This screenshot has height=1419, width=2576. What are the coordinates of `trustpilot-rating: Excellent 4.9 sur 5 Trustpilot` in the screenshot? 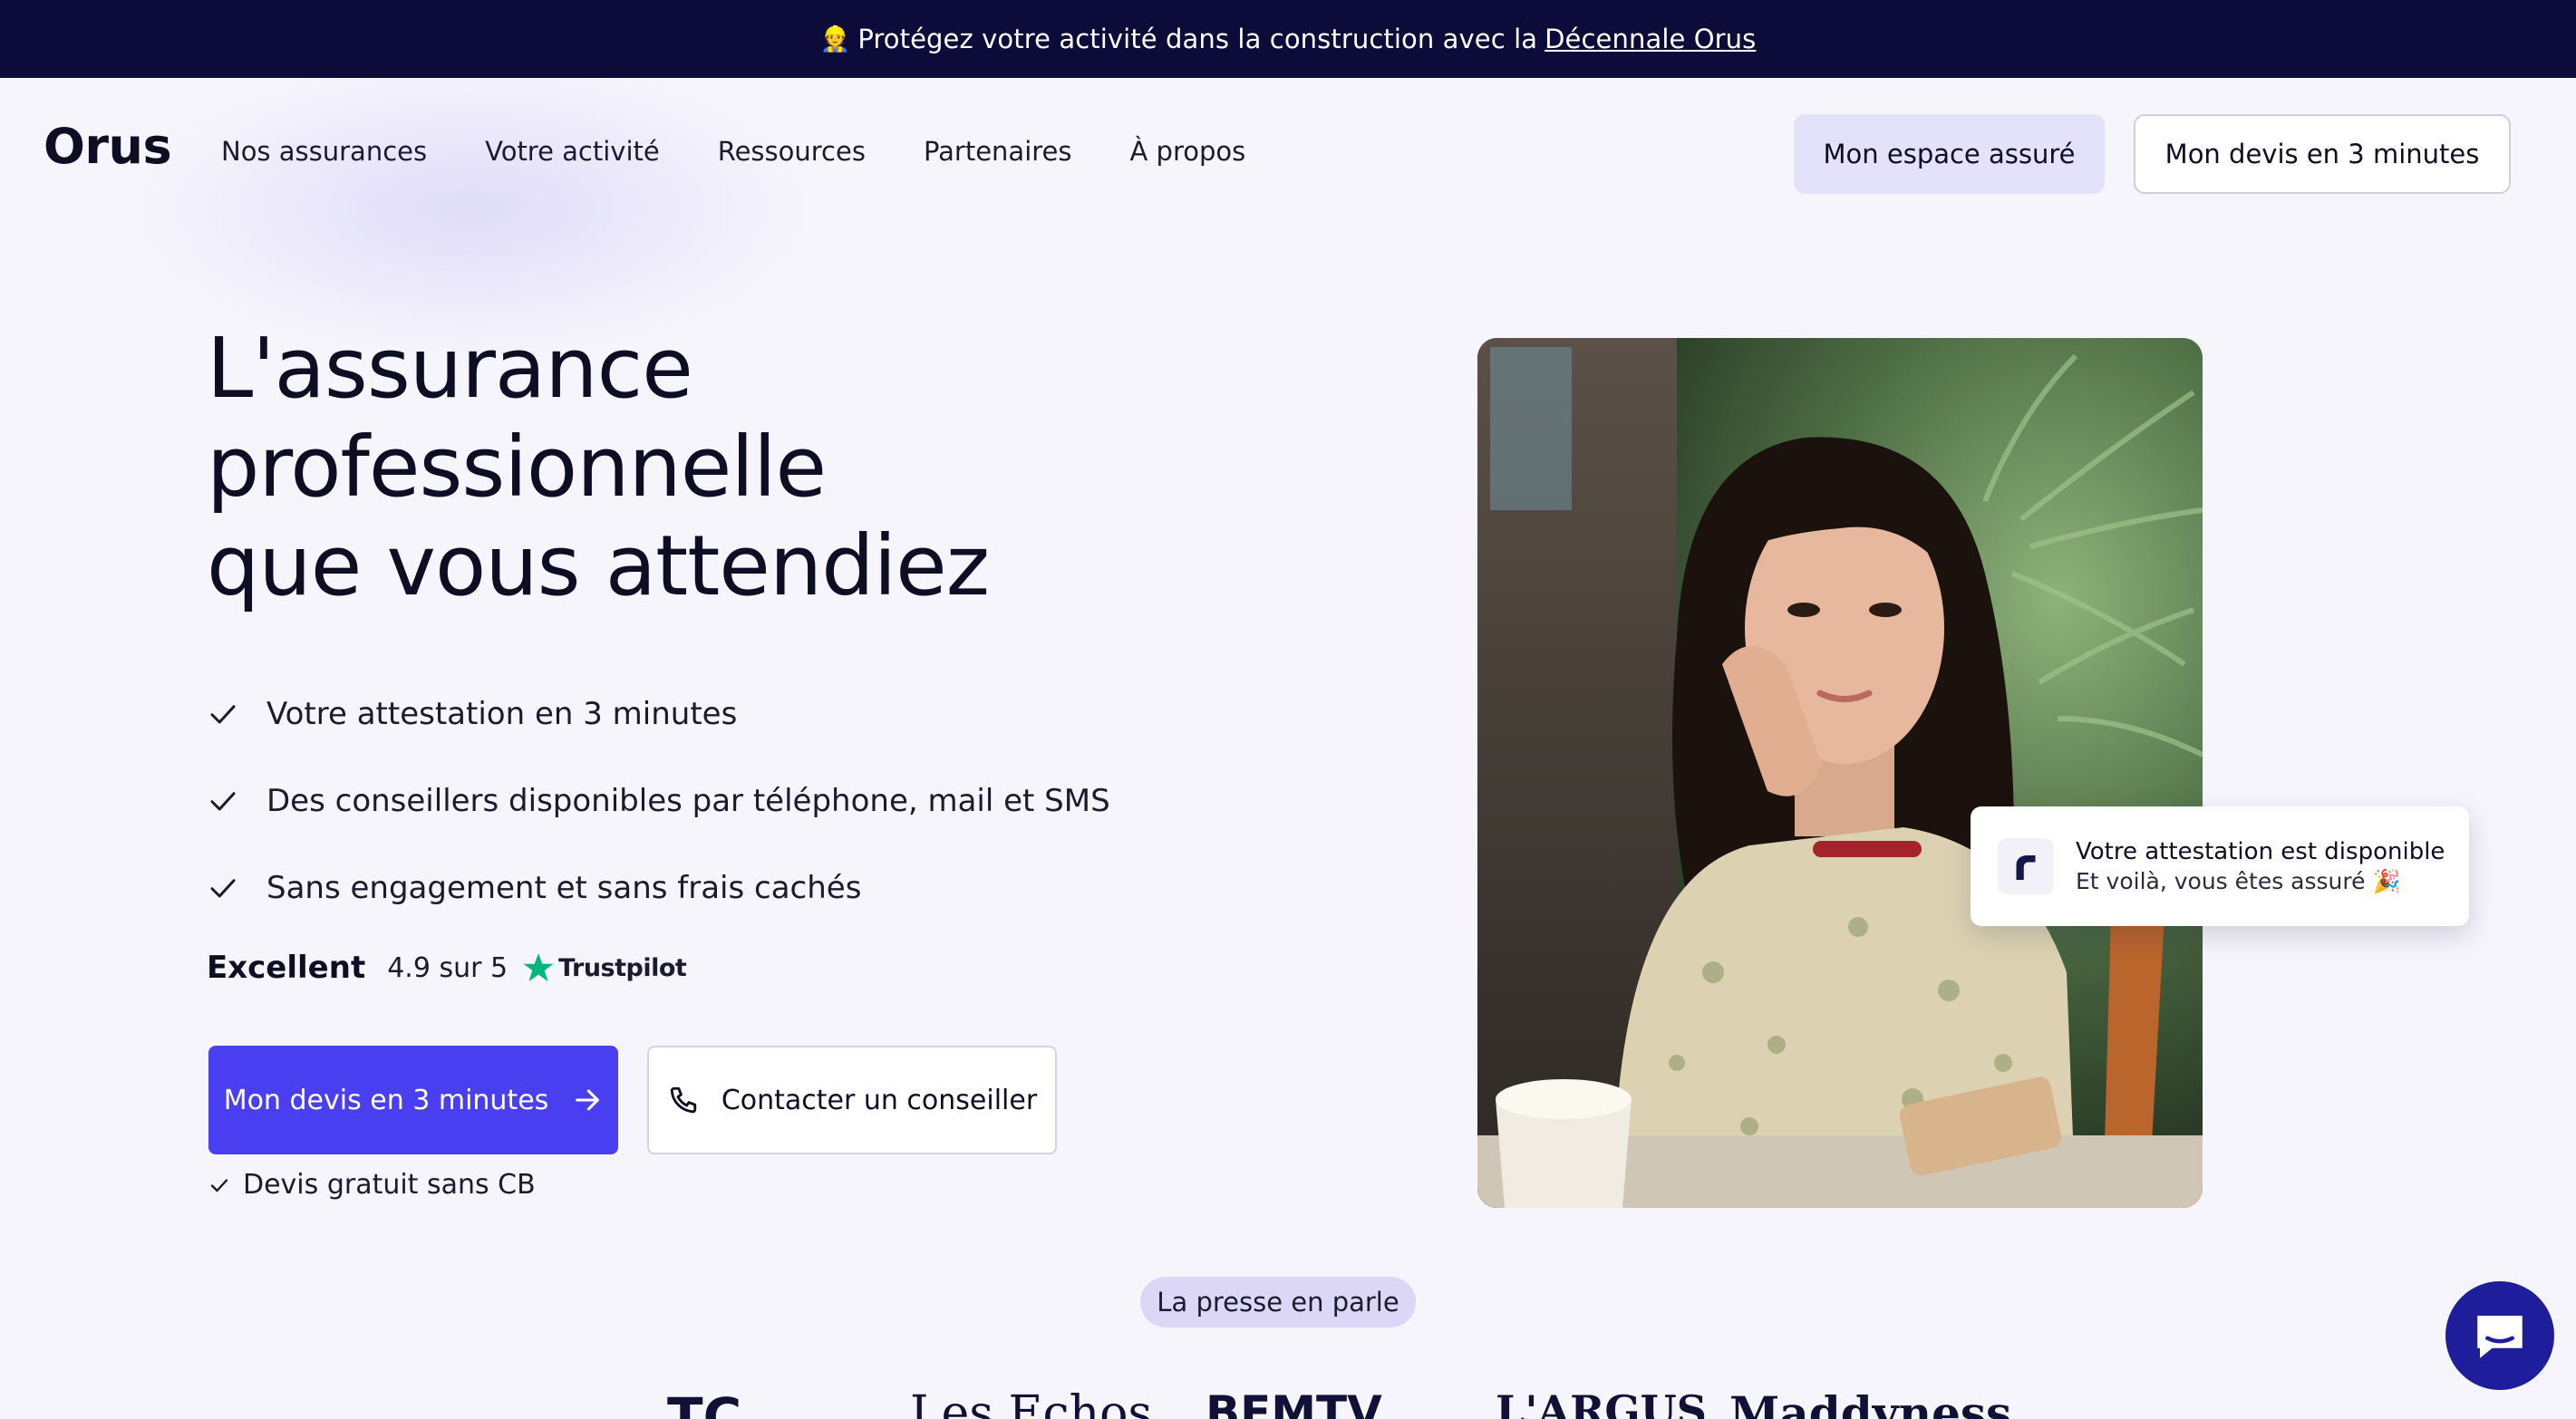 It's located at (447, 968).